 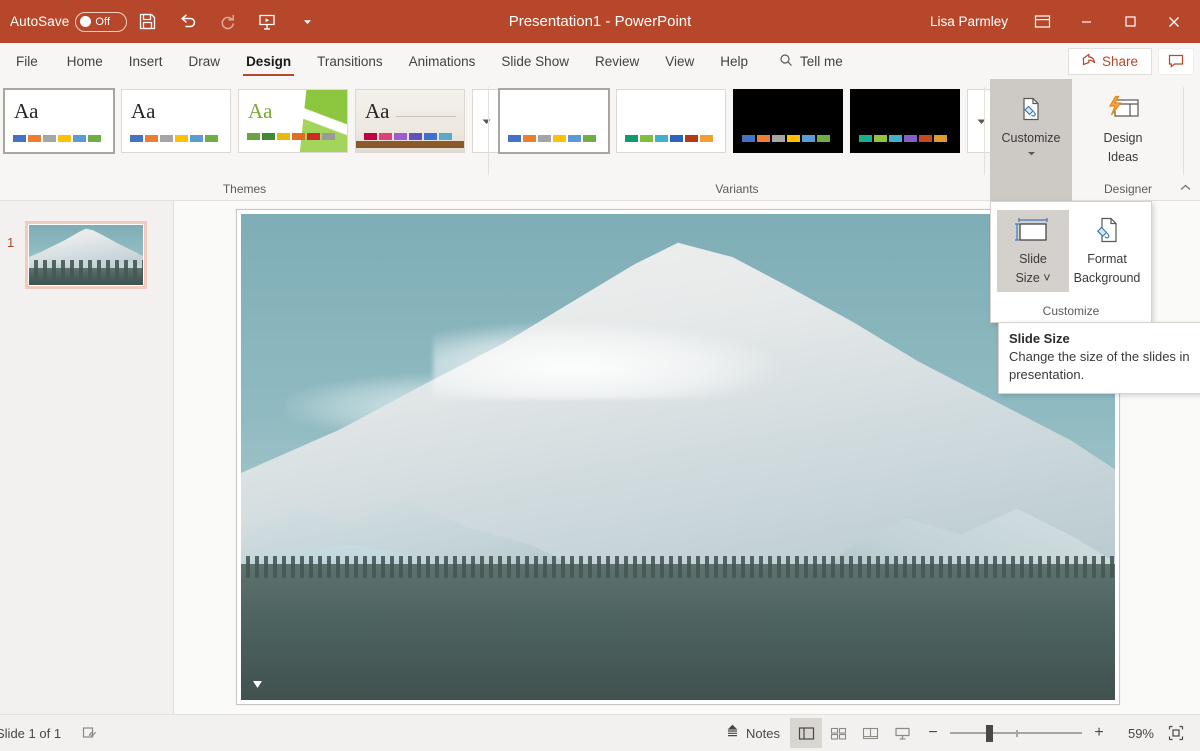 I want to click on autosave-control: AutoSave Off, so click(x=69, y=21).